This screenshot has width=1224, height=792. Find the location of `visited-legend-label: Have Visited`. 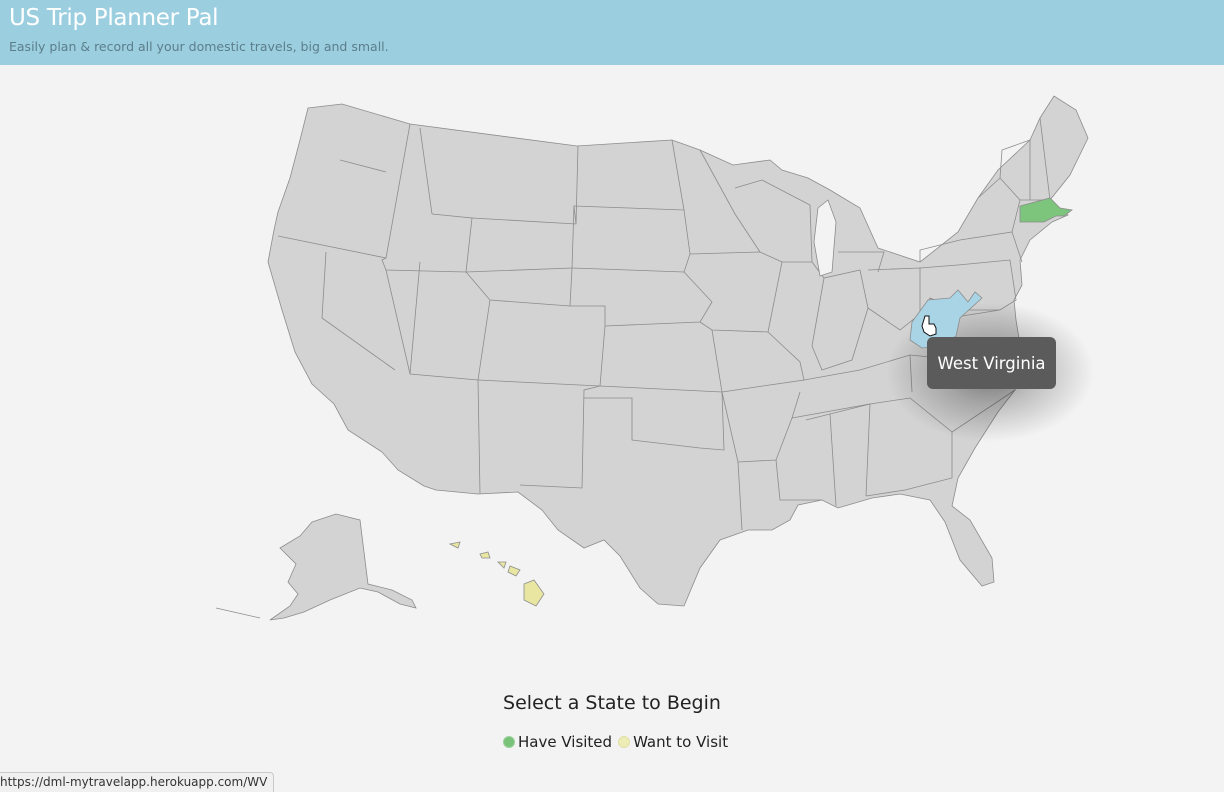

visited-legend-label: Have Visited is located at coordinates (565, 742).